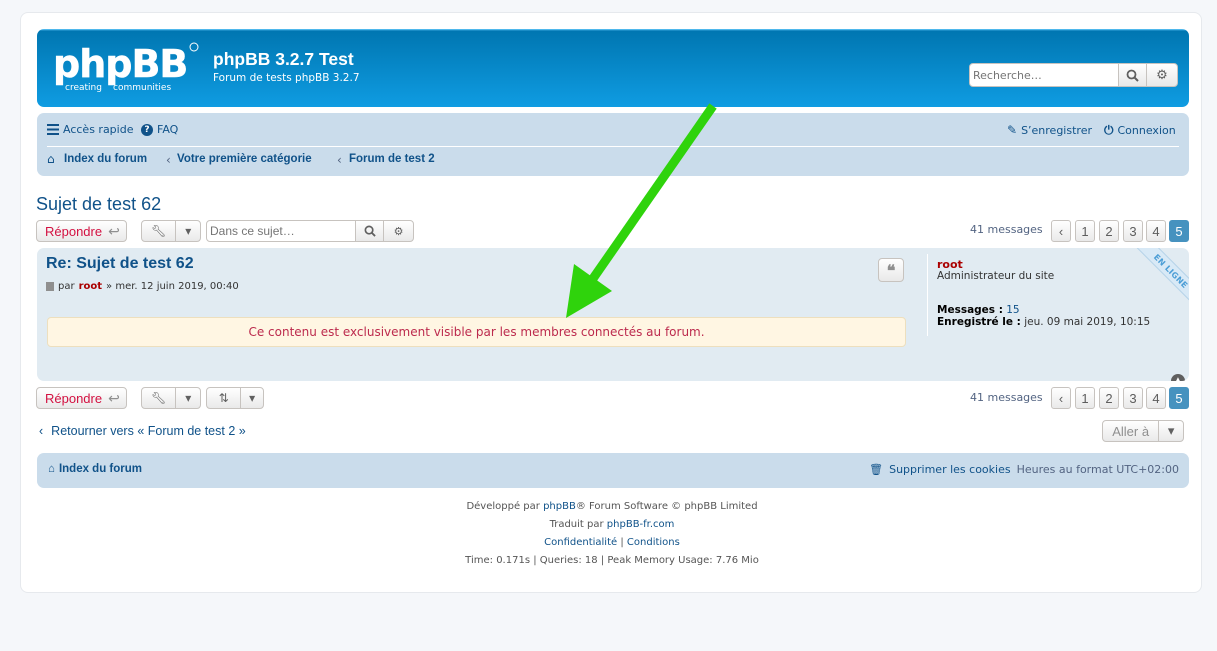 Image resolution: width=1217 pixels, height=651 pixels. What do you see at coordinates (1146, 130) in the screenshot?
I see `login-label: Connexion` at bounding box center [1146, 130].